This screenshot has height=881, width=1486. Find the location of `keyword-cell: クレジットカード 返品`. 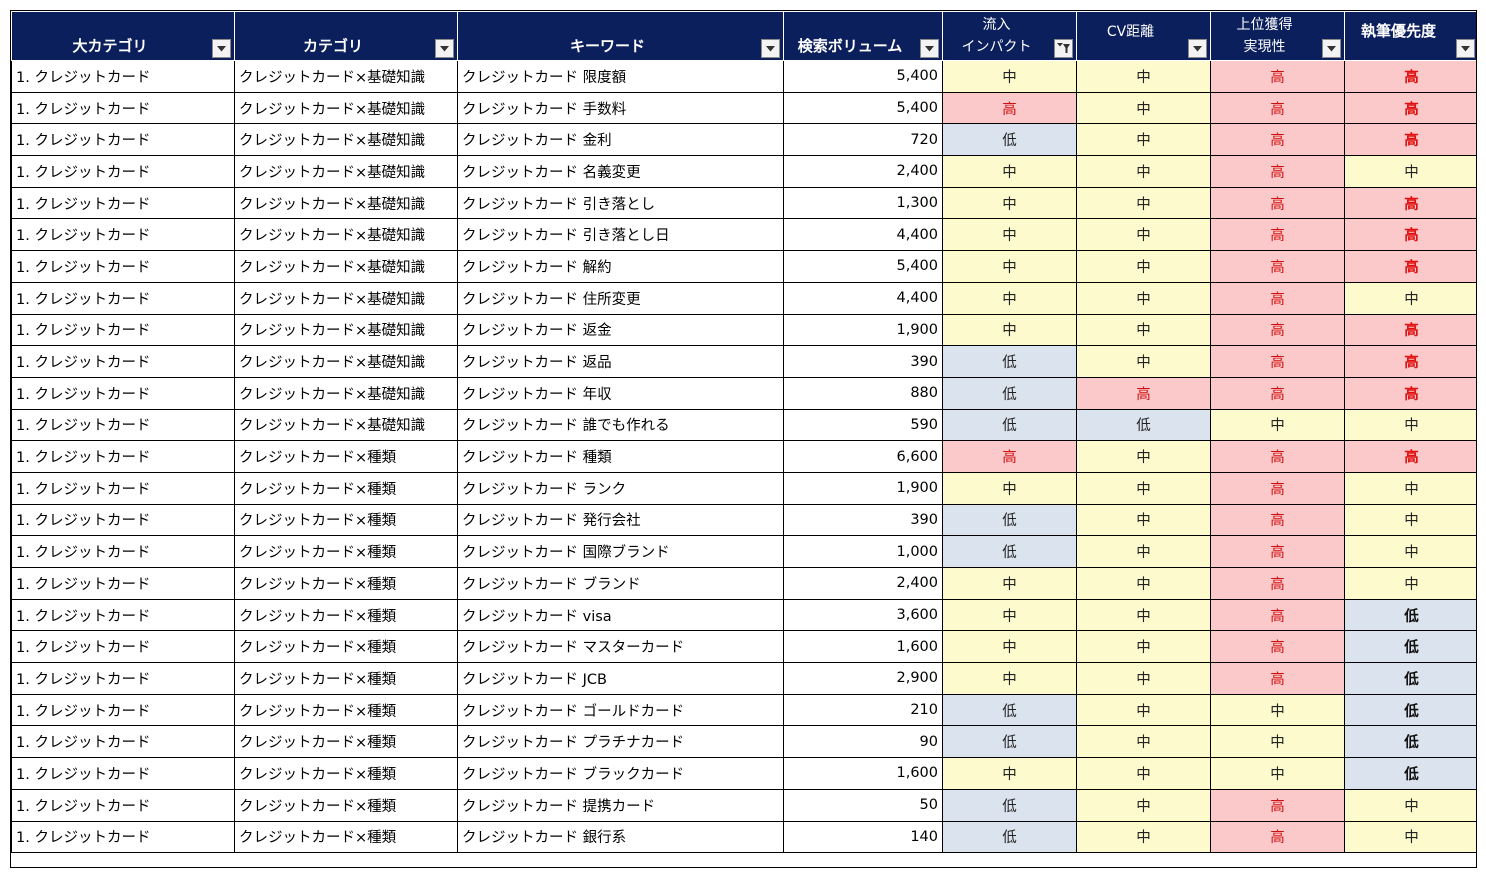

keyword-cell: クレジットカード 返品 is located at coordinates (620, 361).